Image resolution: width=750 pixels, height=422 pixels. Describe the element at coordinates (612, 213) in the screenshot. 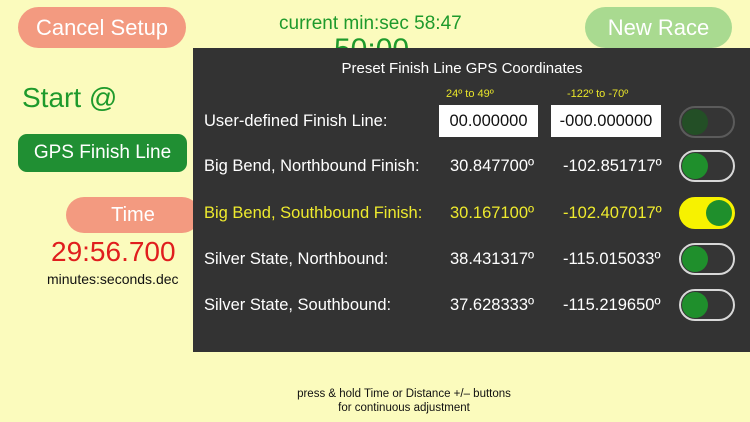

I see `preset-longitude: -102.407017º` at that location.